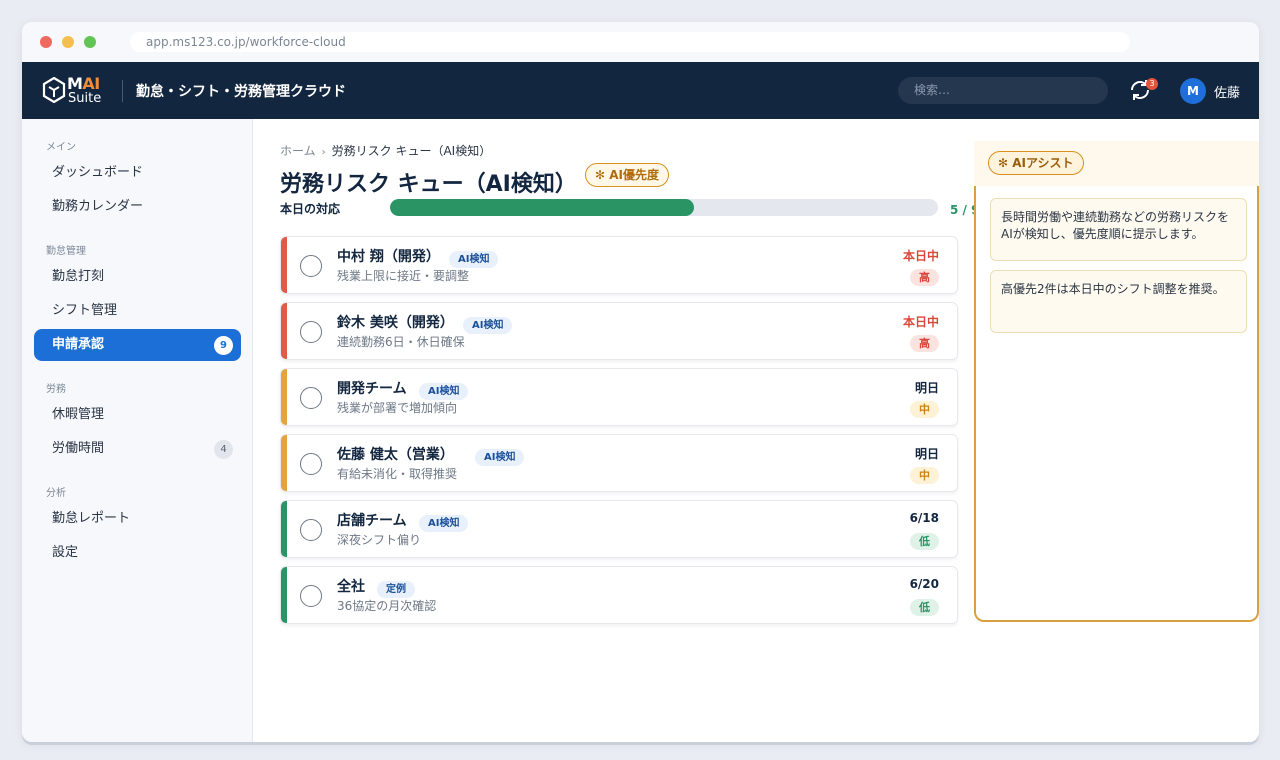 Image resolution: width=1280 pixels, height=760 pixels. Describe the element at coordinates (924, 607) in the screenshot. I see `priority-badge: 低` at that location.